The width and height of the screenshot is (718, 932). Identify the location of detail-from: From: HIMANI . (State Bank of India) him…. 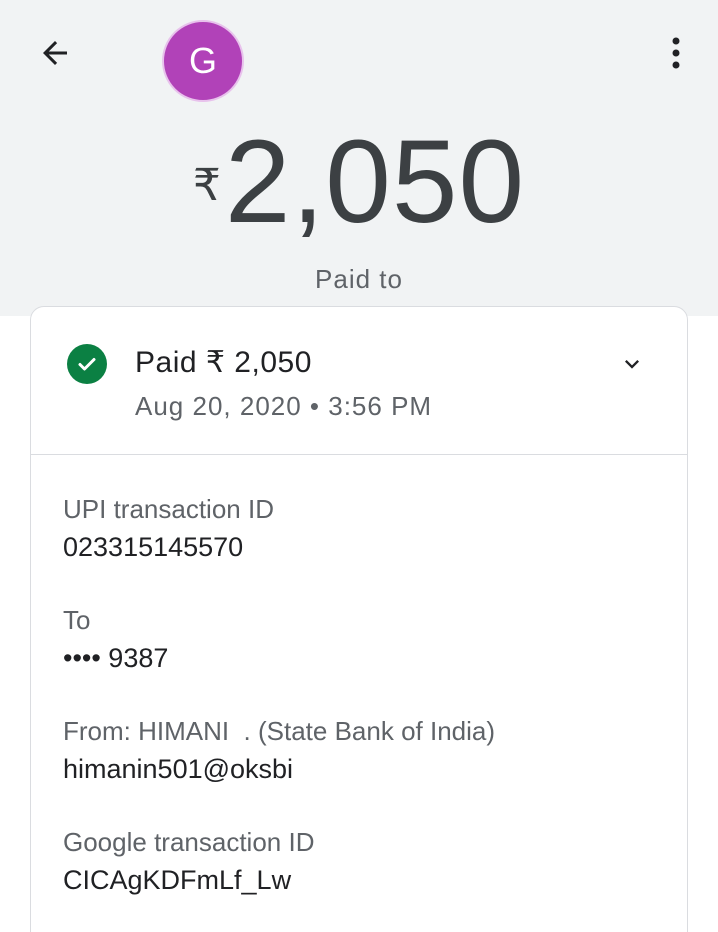
(363, 751).